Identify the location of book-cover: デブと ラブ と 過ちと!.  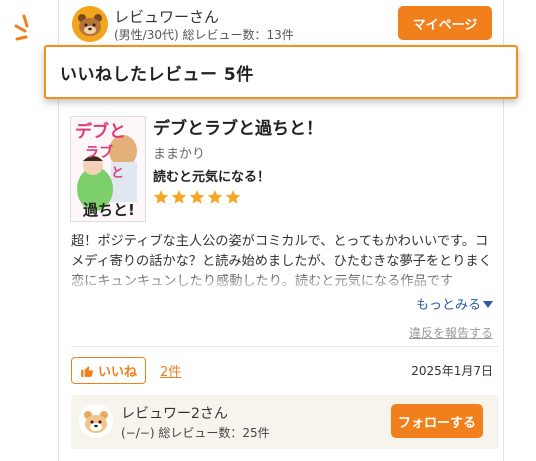
(108, 169).